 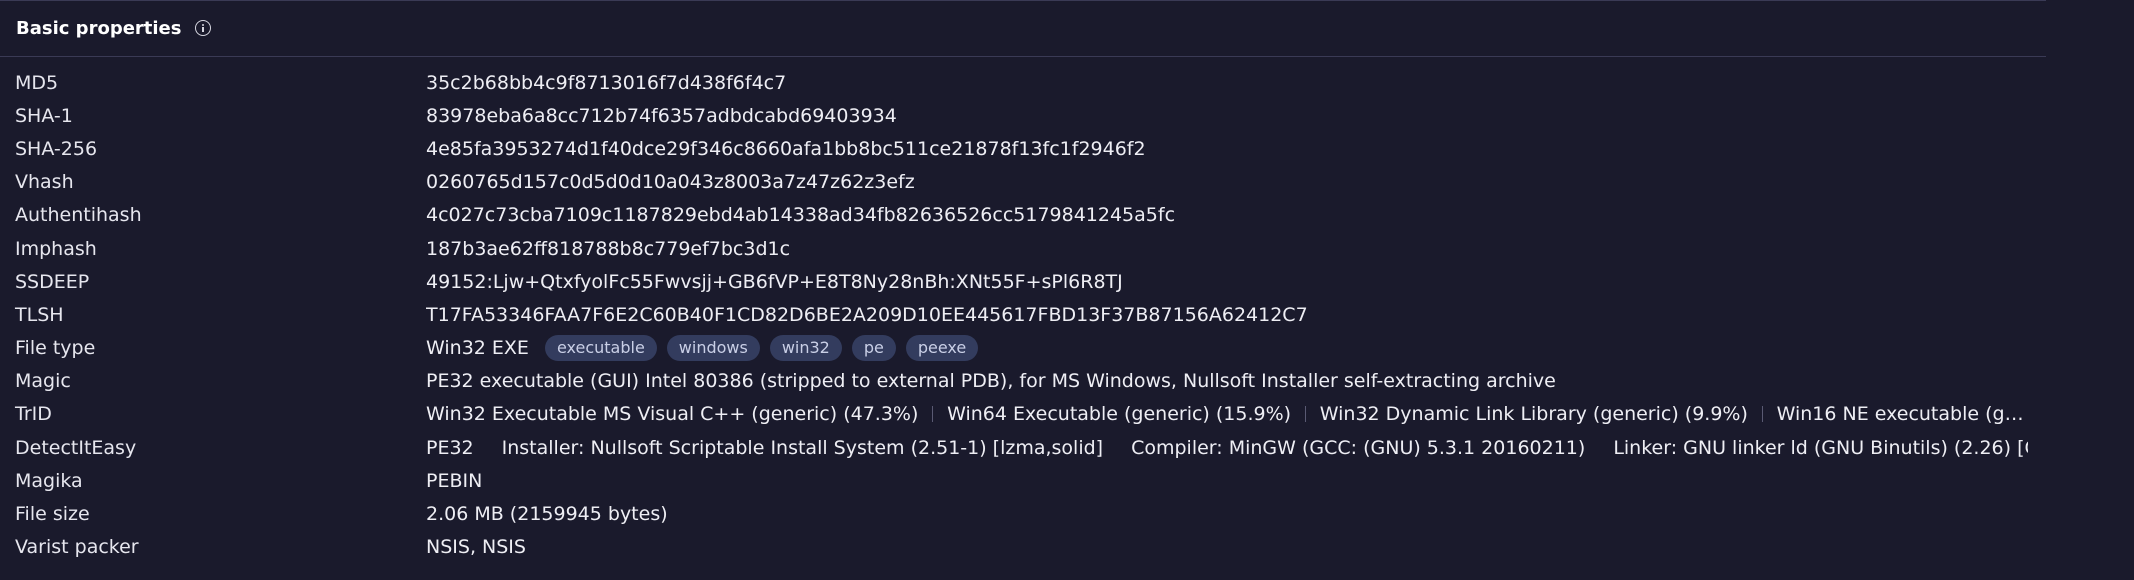 I want to click on property-label-varist-packer: Varist packer, so click(x=77, y=547).